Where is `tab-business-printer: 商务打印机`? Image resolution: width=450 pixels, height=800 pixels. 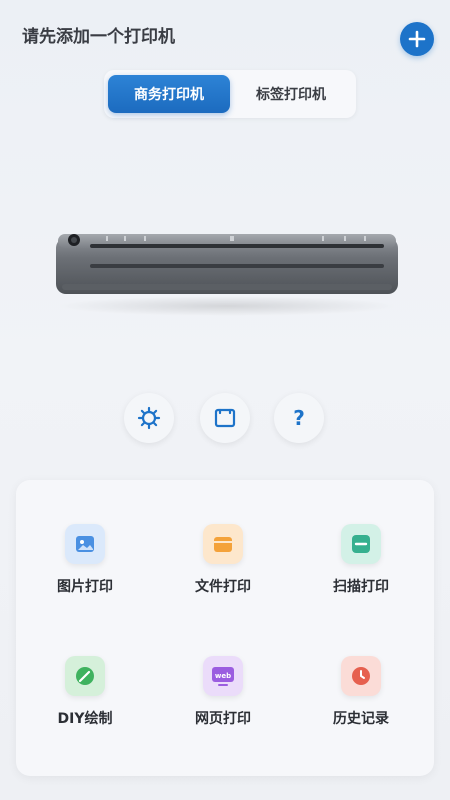
tab-business-printer: 商务打印机 is located at coordinates (169, 94).